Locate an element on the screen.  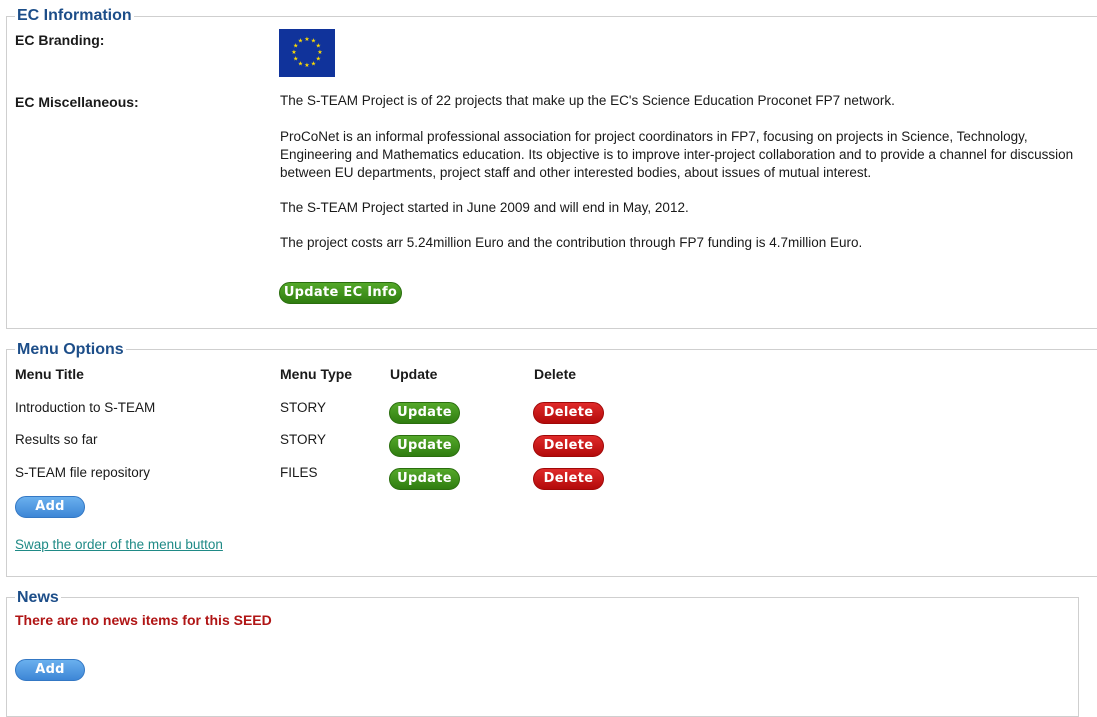
menu-row-title: Results so far is located at coordinates (56, 439).